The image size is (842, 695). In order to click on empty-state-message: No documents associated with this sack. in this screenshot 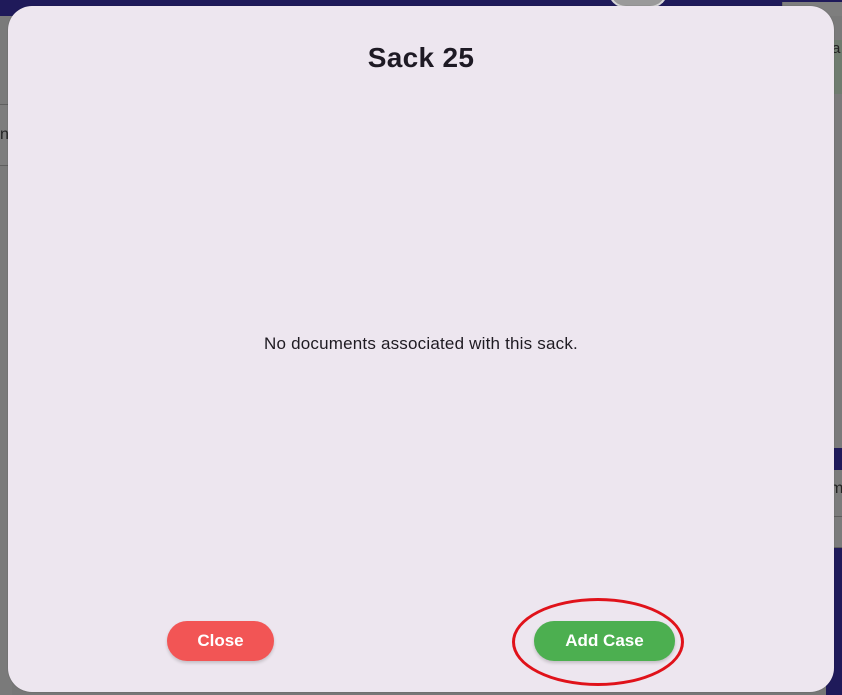, I will do `click(421, 343)`.